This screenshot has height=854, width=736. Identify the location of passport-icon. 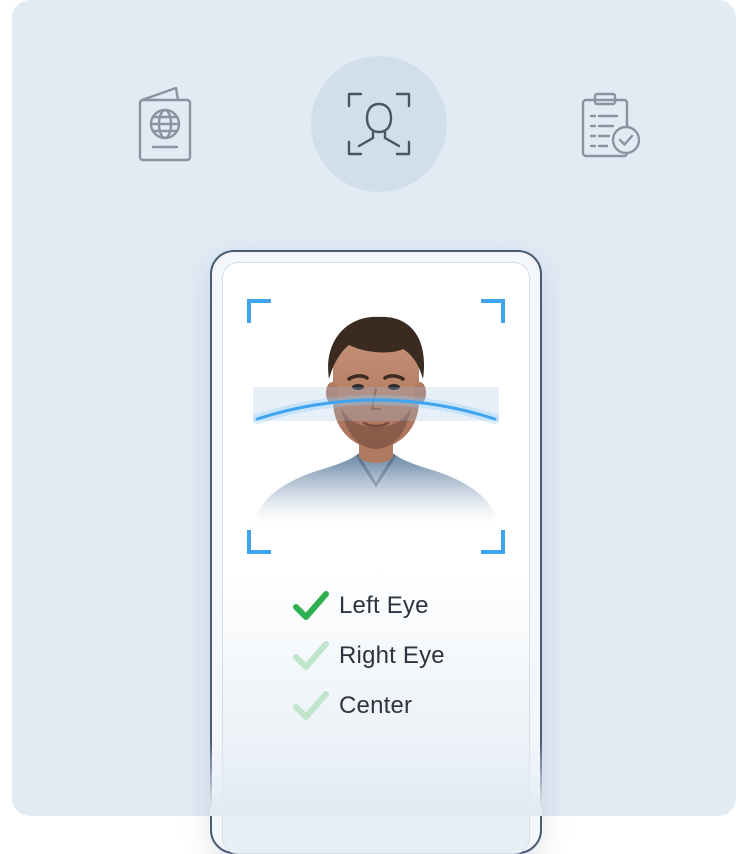
(165, 124).